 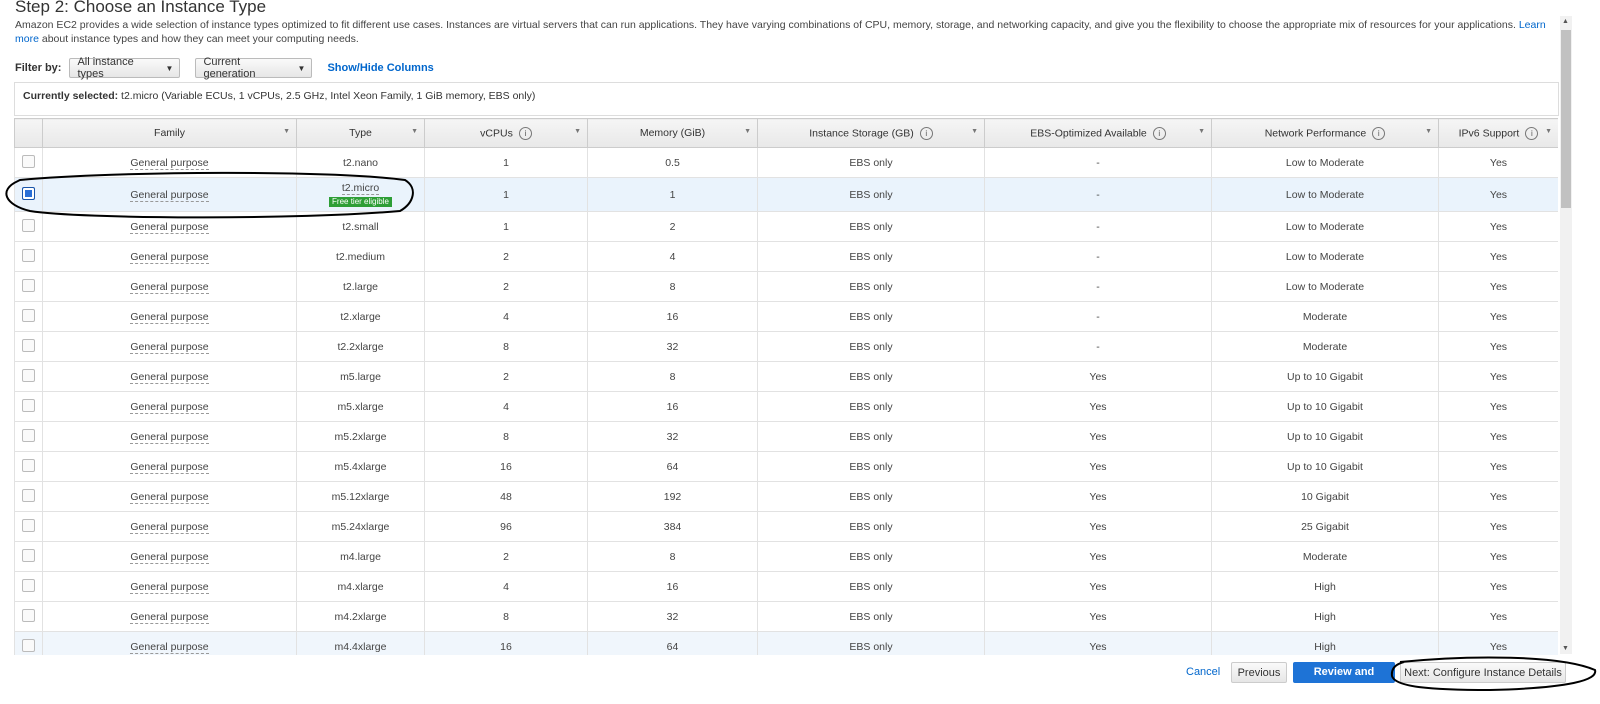 What do you see at coordinates (169, 557) in the screenshot?
I see `family-value: General purpose` at bounding box center [169, 557].